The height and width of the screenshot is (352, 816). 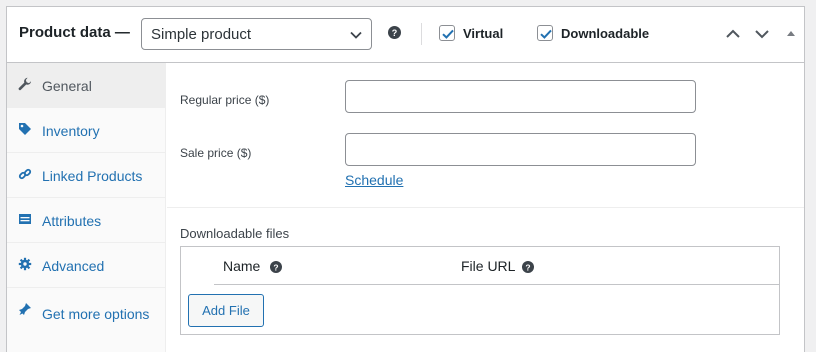 I want to click on chevron-down-icon, so click(x=356, y=35).